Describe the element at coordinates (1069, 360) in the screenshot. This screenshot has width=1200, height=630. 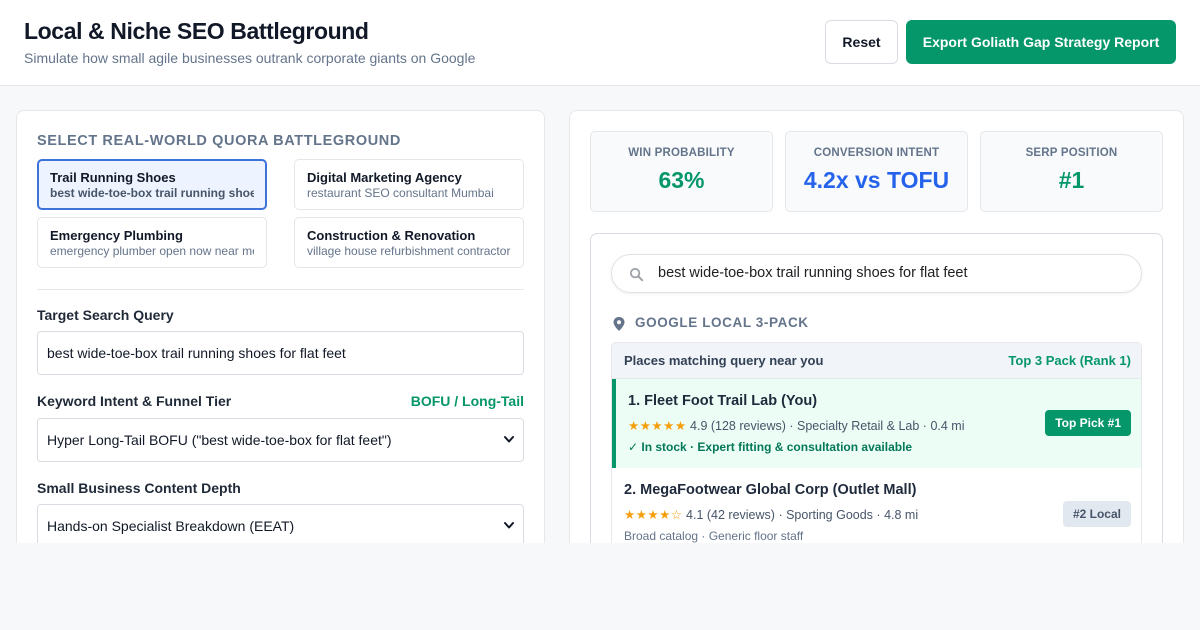
I see `results-rank-indicator: Top 3 Pack (Rank 1)` at that location.